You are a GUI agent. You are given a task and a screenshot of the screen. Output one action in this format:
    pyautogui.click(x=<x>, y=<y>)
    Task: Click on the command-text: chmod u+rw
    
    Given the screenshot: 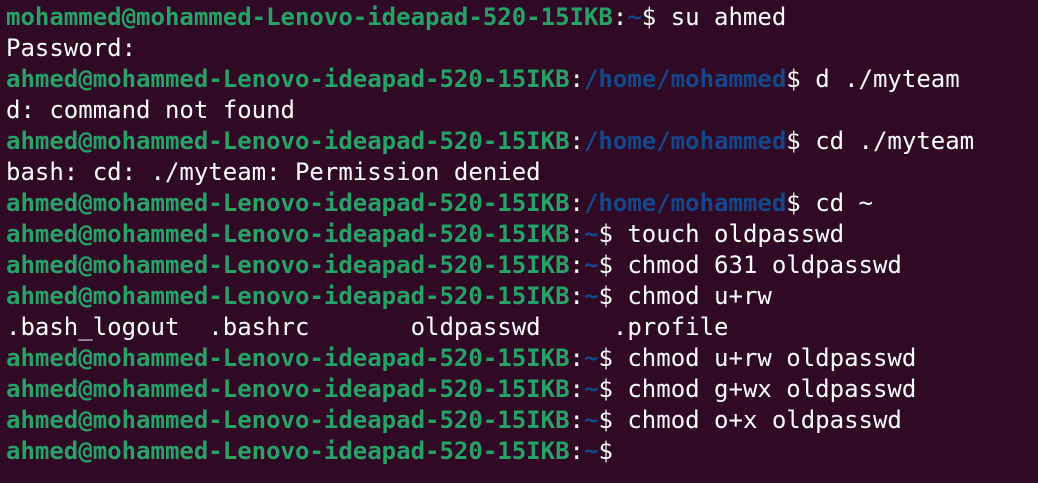 What is the action you would take?
    pyautogui.click(x=699, y=296)
    